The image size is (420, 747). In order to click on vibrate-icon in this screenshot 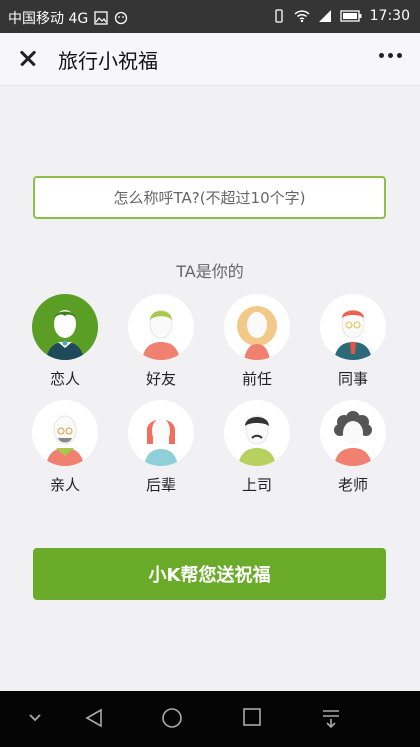, I will do `click(278, 16)`.